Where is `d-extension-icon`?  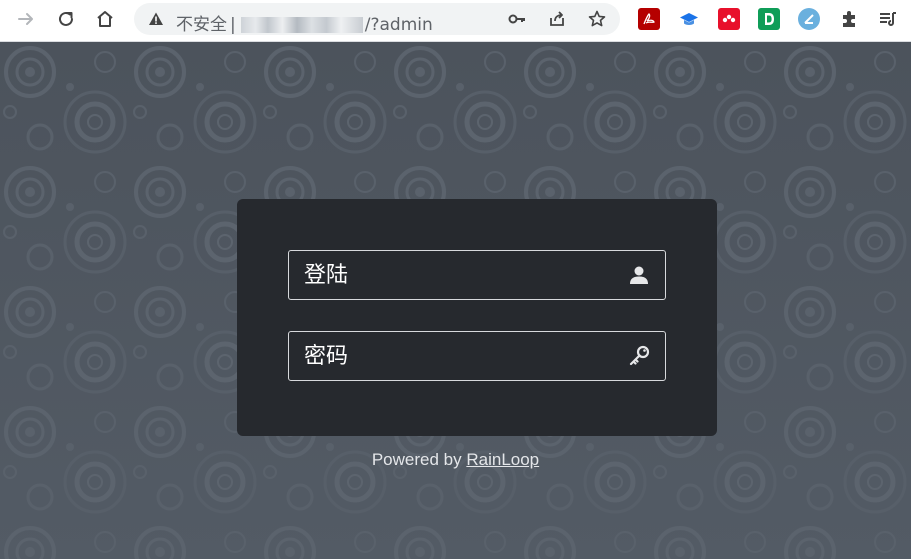
d-extension-icon is located at coordinates (769, 19).